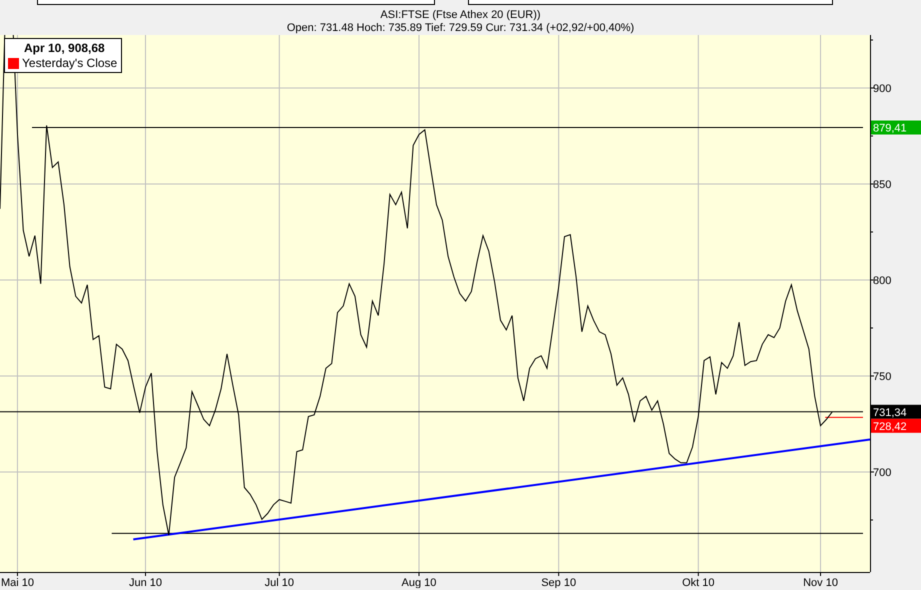 The image size is (921, 590). I want to click on axis-label: 900, so click(882, 89).